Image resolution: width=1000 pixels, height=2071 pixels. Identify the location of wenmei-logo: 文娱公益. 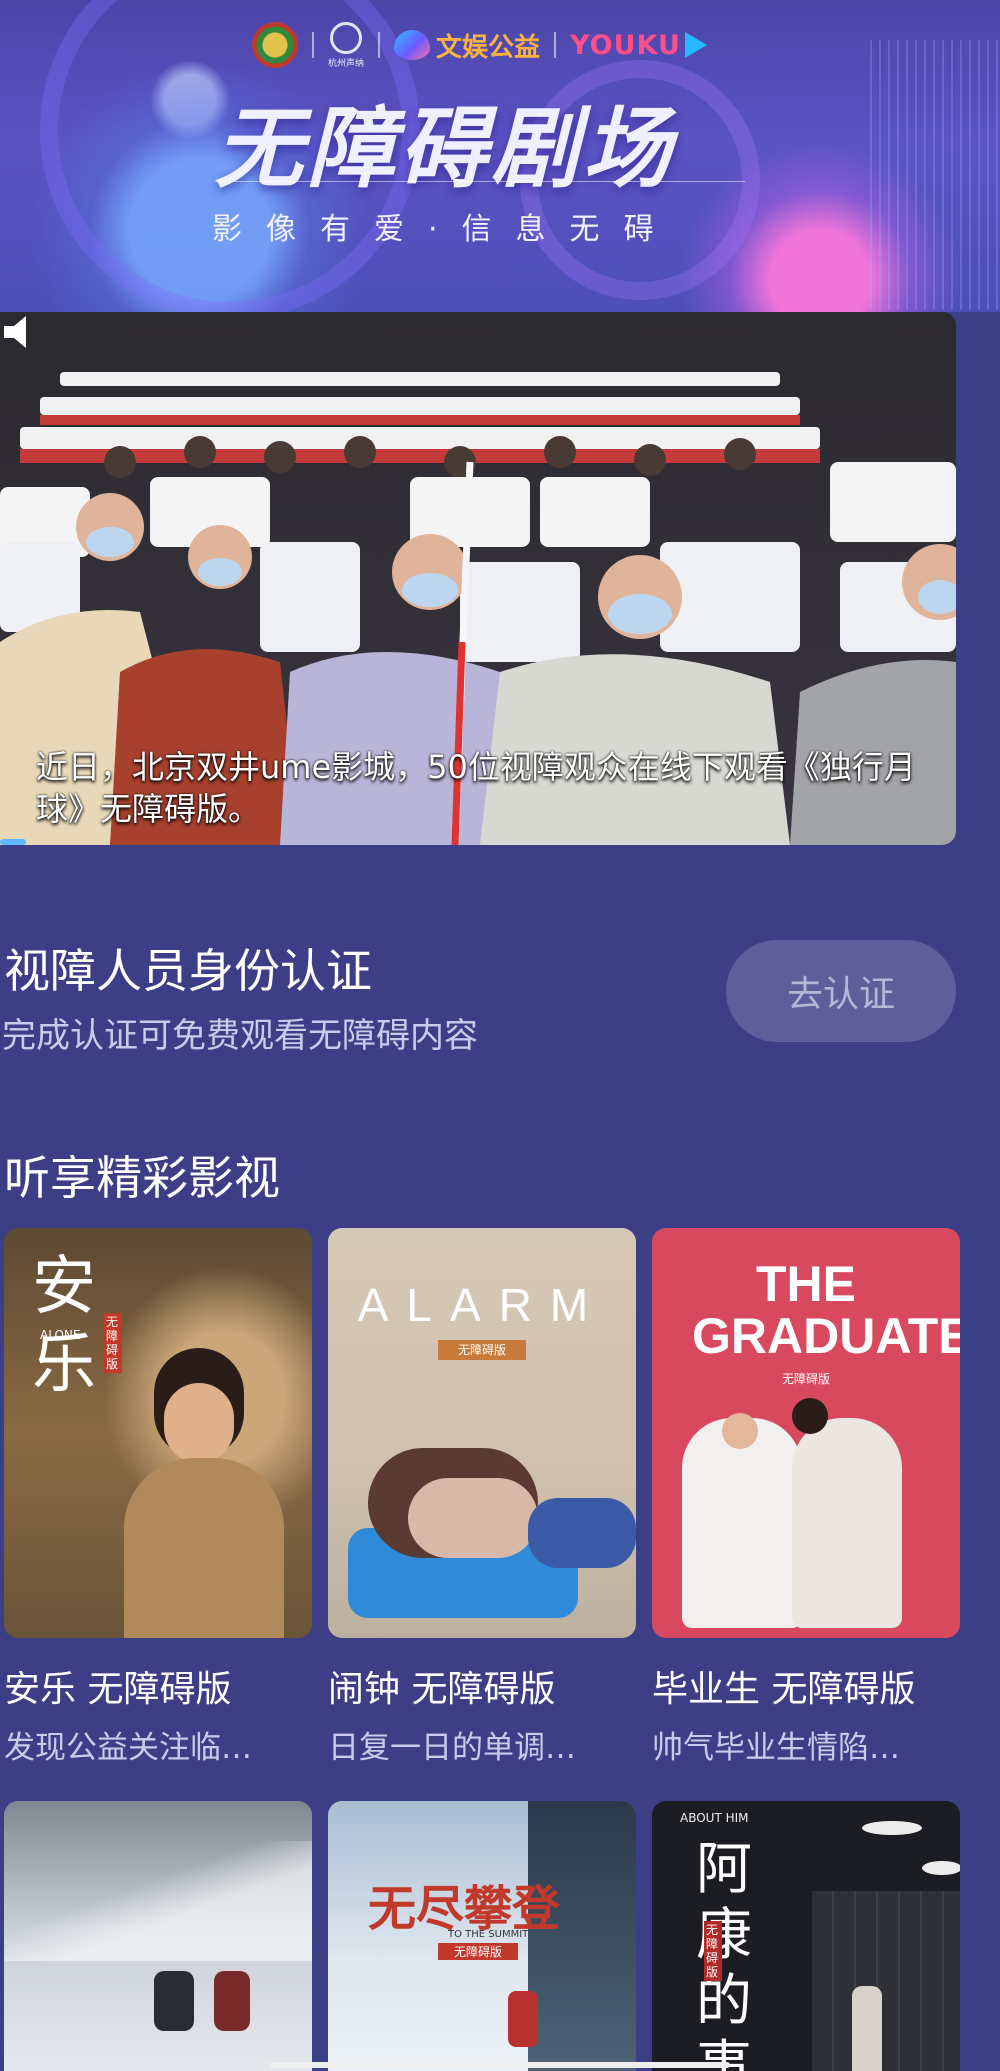
(467, 45).